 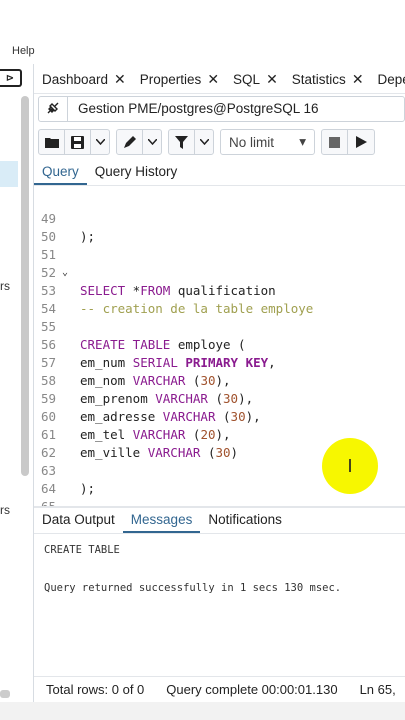 What do you see at coordinates (202, 18) in the screenshot?
I see `top-strip` at bounding box center [202, 18].